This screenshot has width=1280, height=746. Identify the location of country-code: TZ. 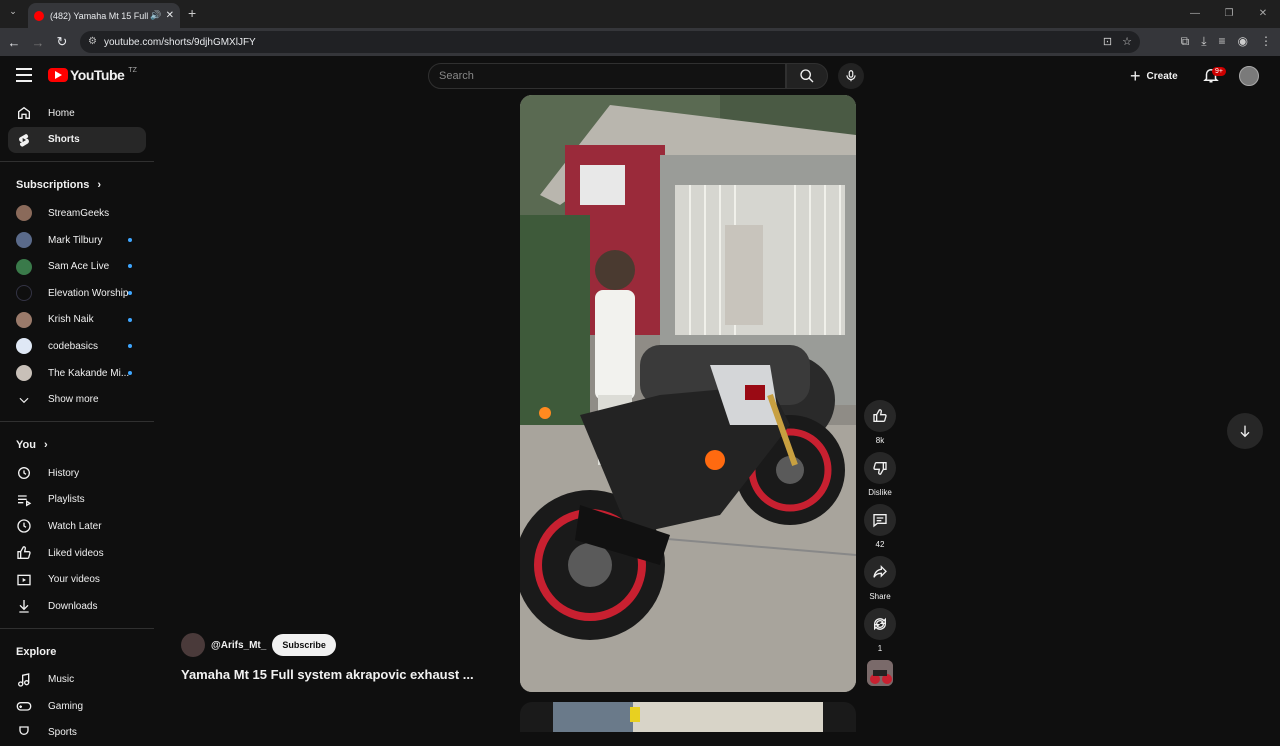
(132, 70).